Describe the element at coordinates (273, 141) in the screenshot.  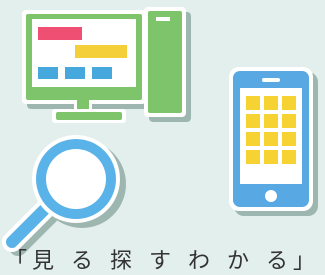
I see `smartphone-icon` at that location.